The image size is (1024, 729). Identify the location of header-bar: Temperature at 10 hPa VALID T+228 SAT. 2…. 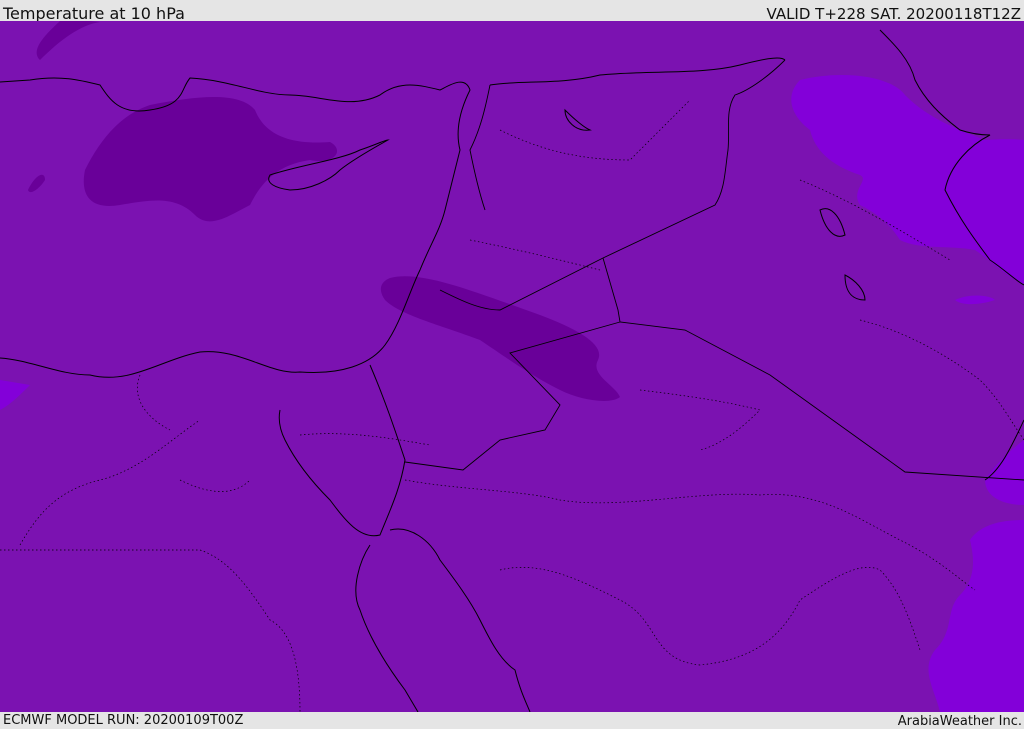
(512, 11).